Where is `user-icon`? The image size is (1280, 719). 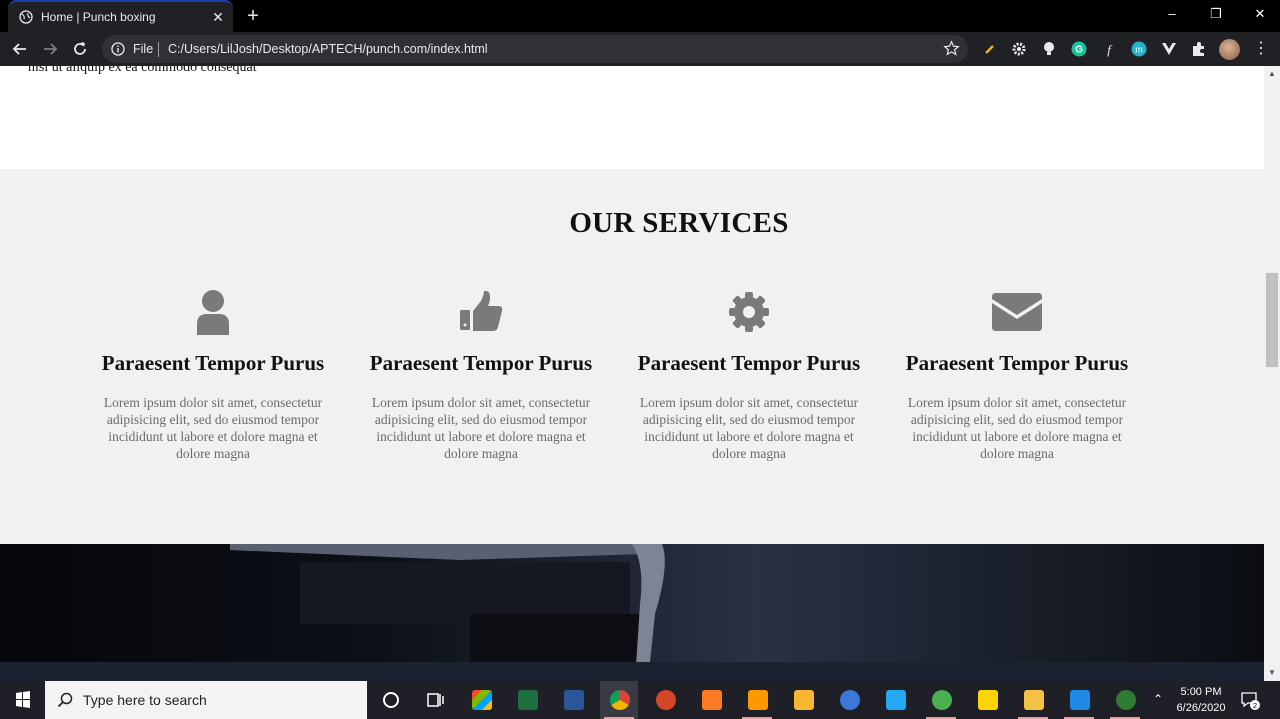 user-icon is located at coordinates (213, 312).